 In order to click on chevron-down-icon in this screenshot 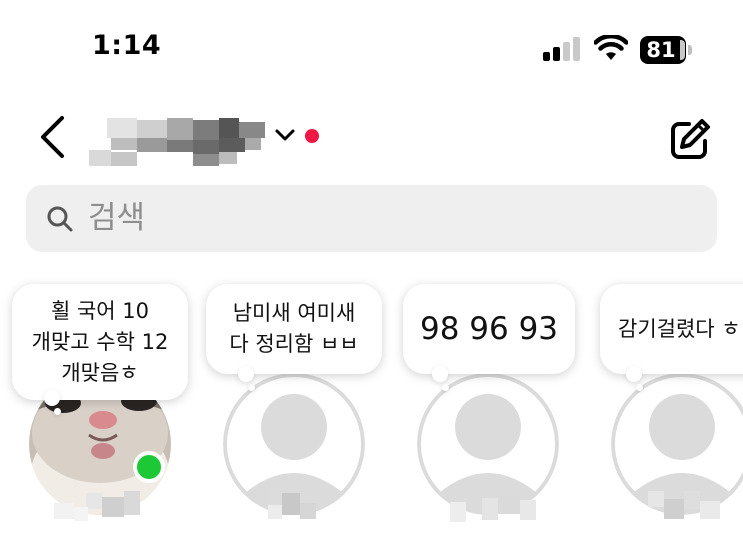, I will do `click(285, 135)`.